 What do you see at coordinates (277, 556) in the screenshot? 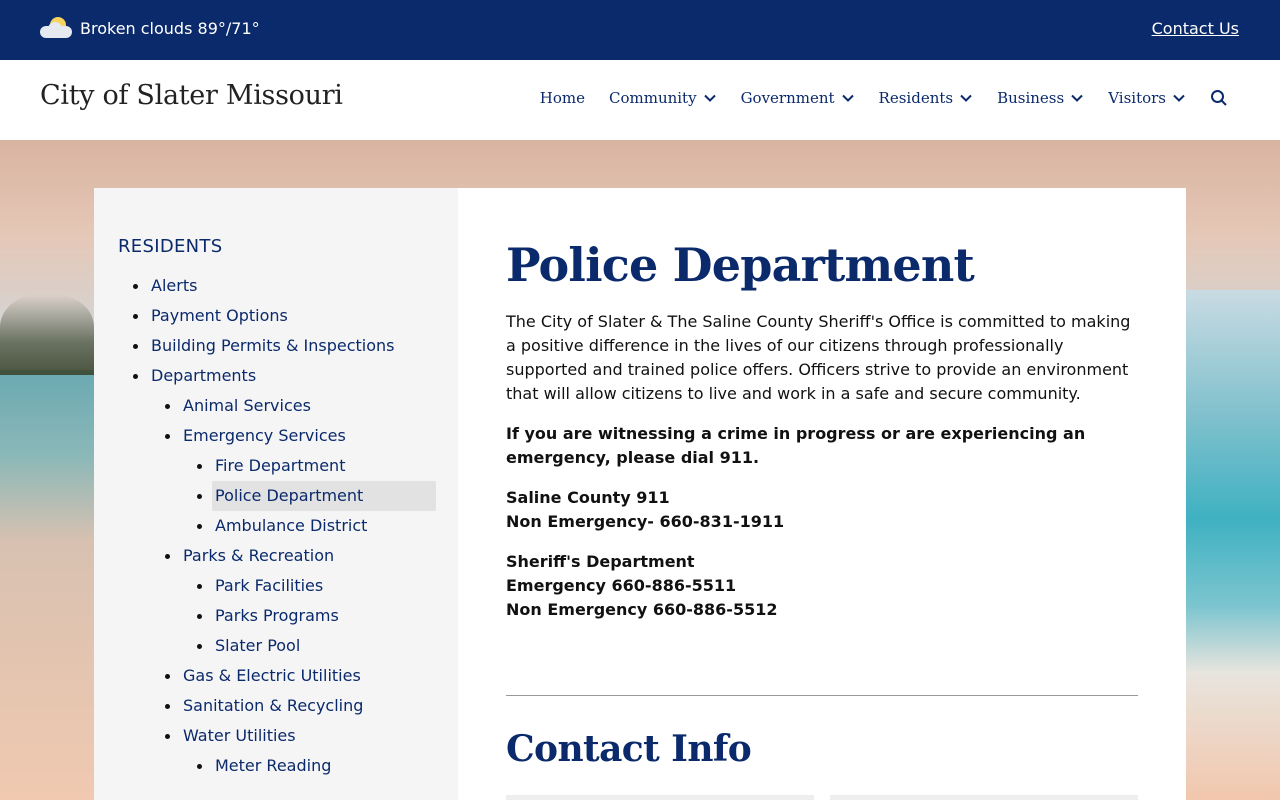
I see `sidebar-item-parks-recreation: Parks & Recreation` at bounding box center [277, 556].